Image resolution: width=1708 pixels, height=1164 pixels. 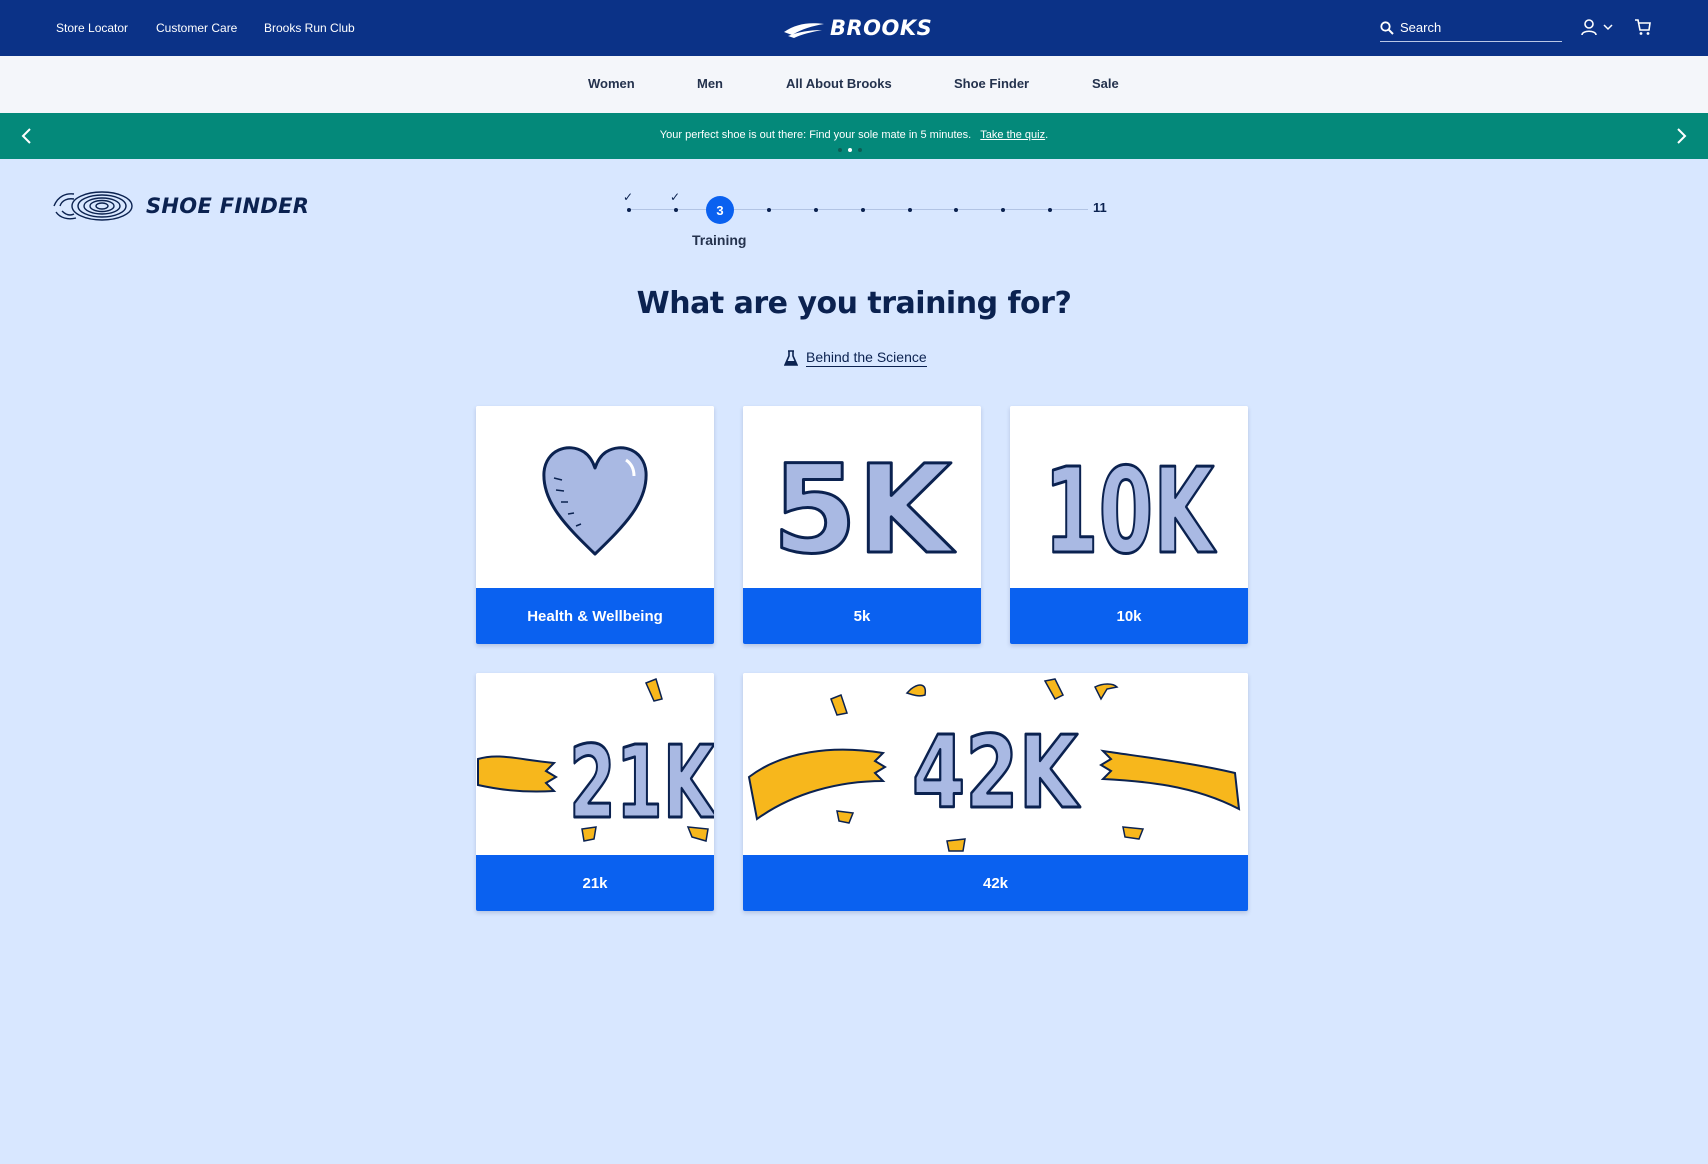 I want to click on progress-current-label: Training, so click(x=719, y=240).